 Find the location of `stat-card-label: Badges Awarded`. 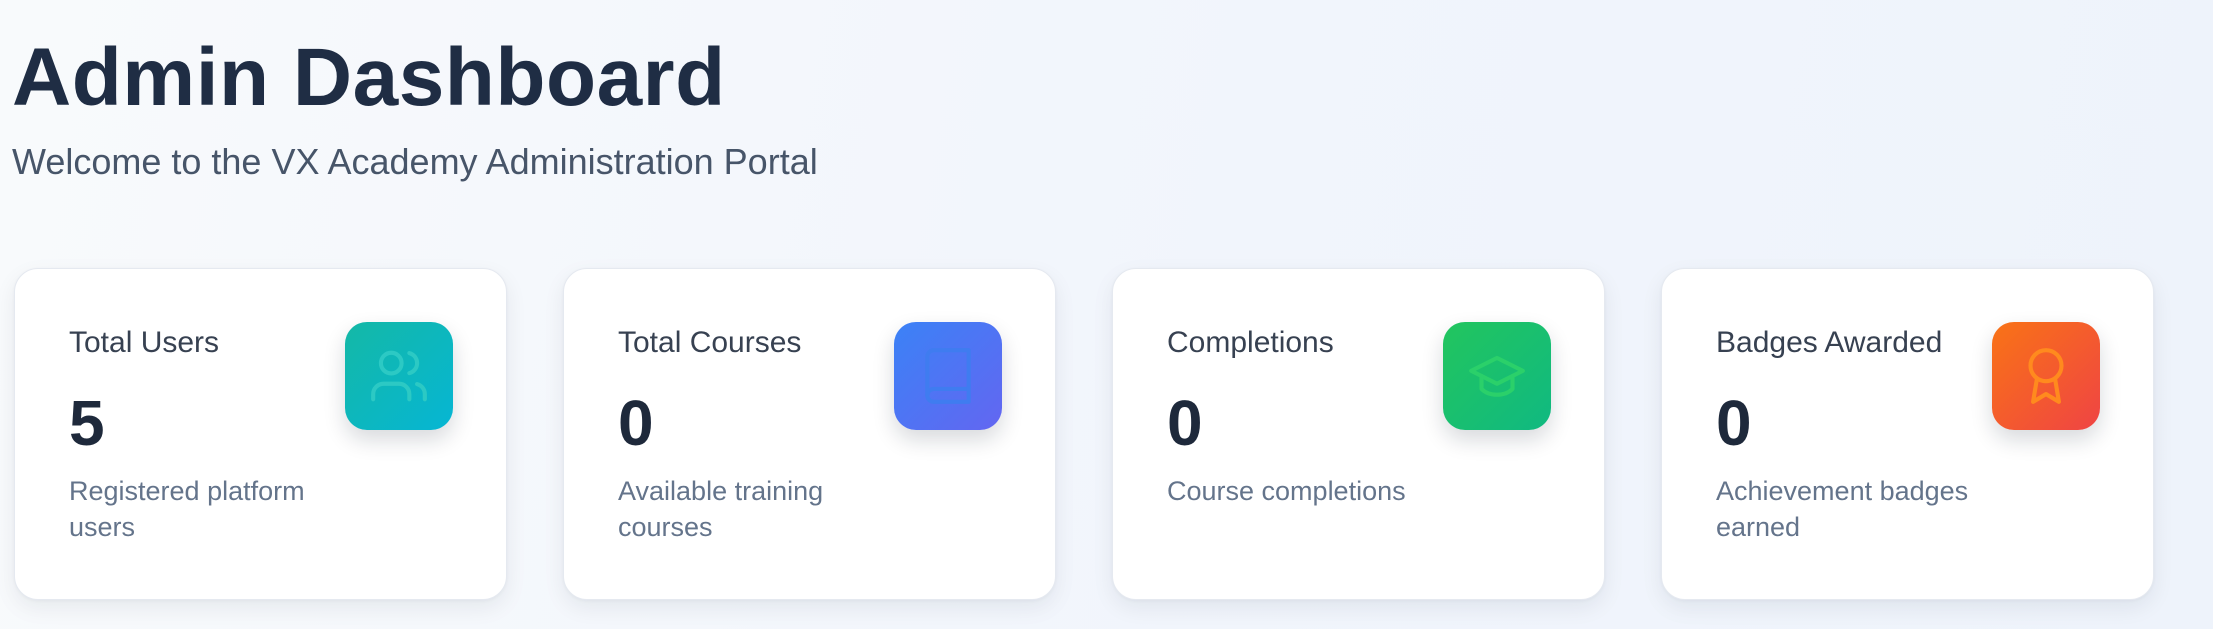

stat-card-label: Badges Awarded is located at coordinates (1829, 342).